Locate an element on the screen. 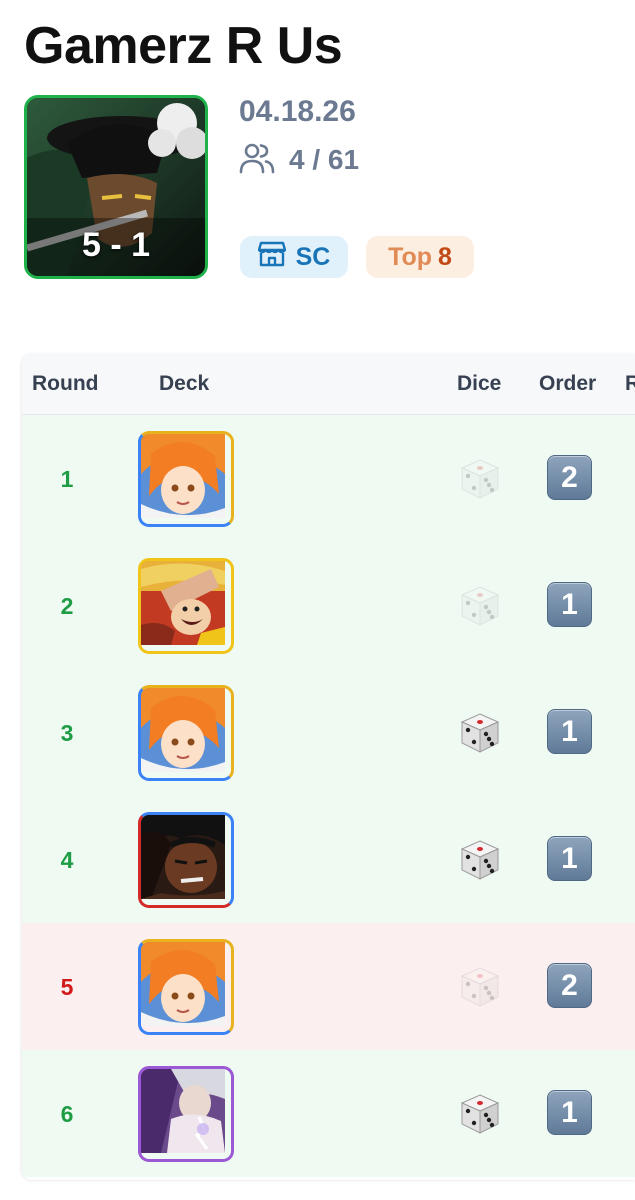 Image resolution: width=635 pixels, height=1200 pixels. round-number: 1 is located at coordinates (67, 479).